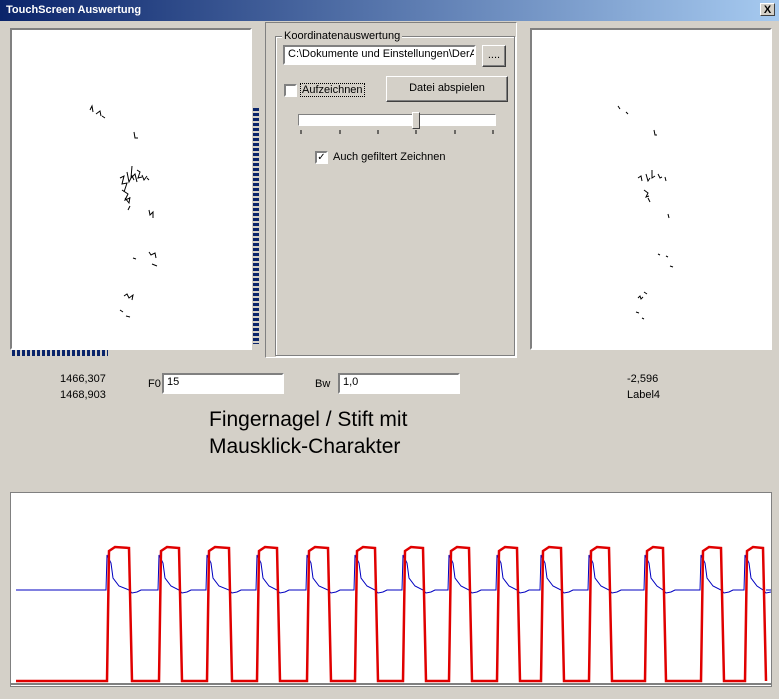  Describe the element at coordinates (645, 212) in the screenshot. I see `filtered-touch-strokes` at that location.